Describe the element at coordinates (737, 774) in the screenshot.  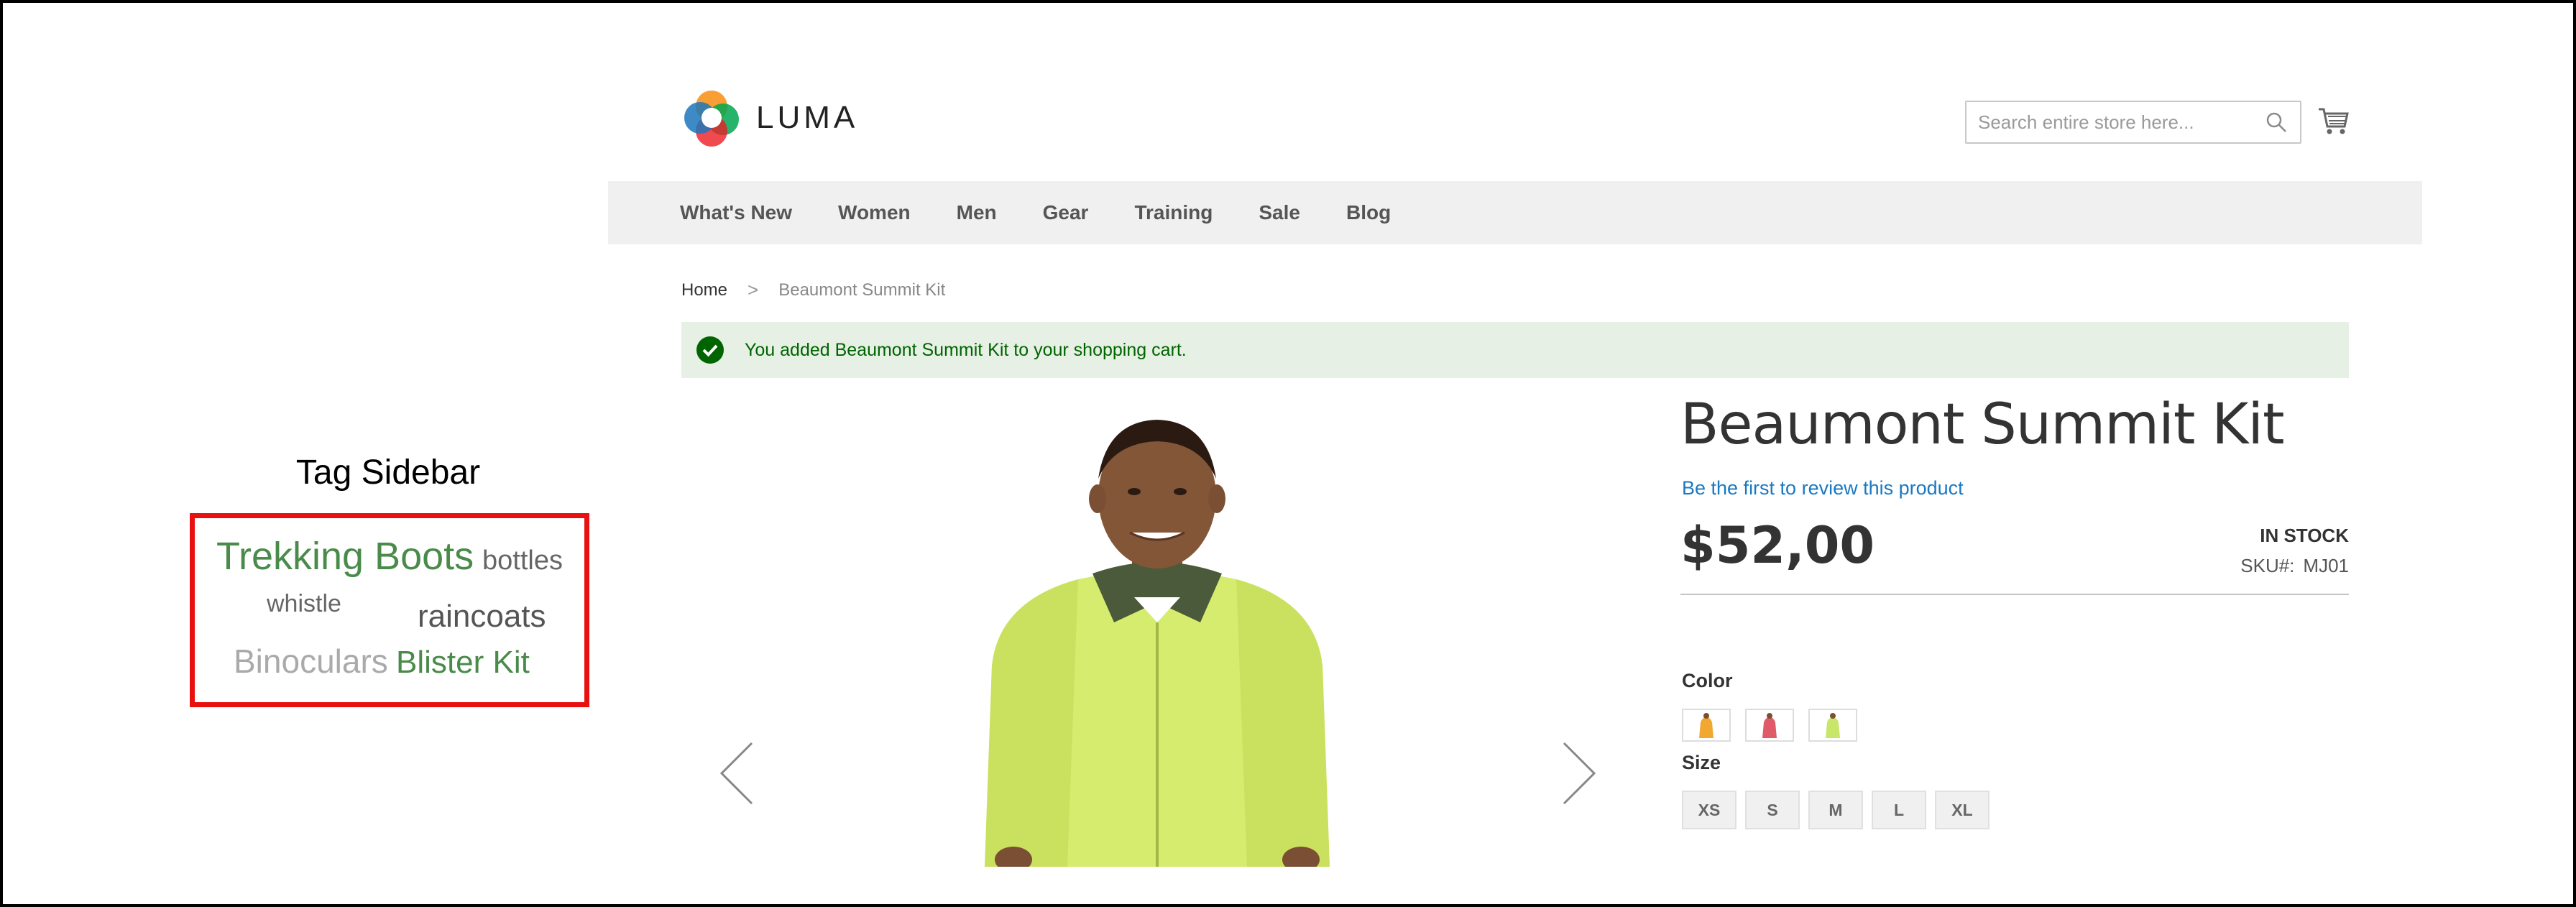
I see `gallery-prev-arrow-icon` at that location.